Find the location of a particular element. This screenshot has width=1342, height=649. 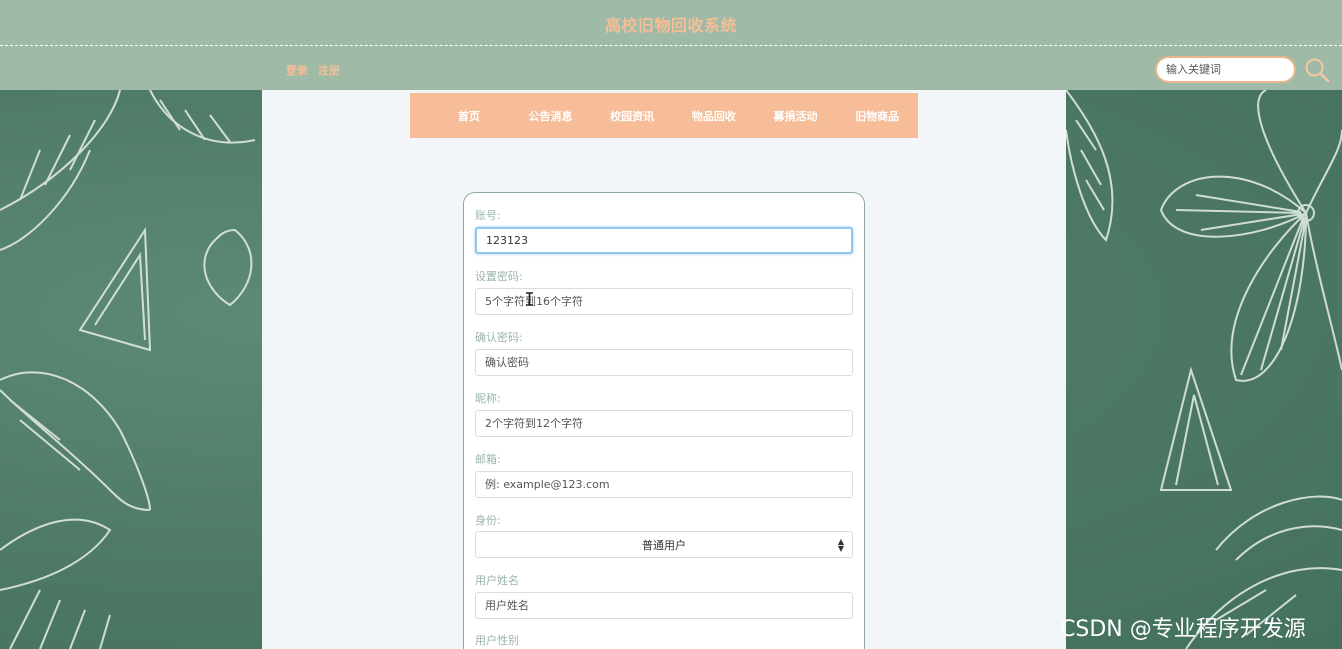

account-label: 账号: is located at coordinates (488, 215).